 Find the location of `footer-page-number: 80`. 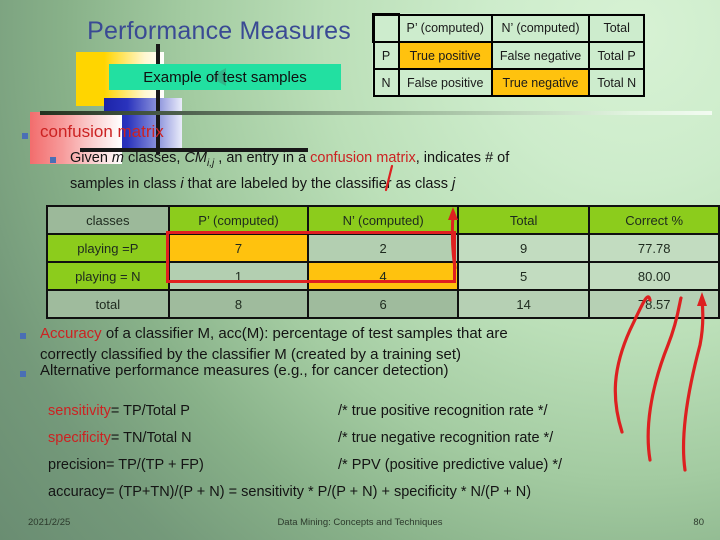

footer-page-number: 80 is located at coordinates (698, 522).